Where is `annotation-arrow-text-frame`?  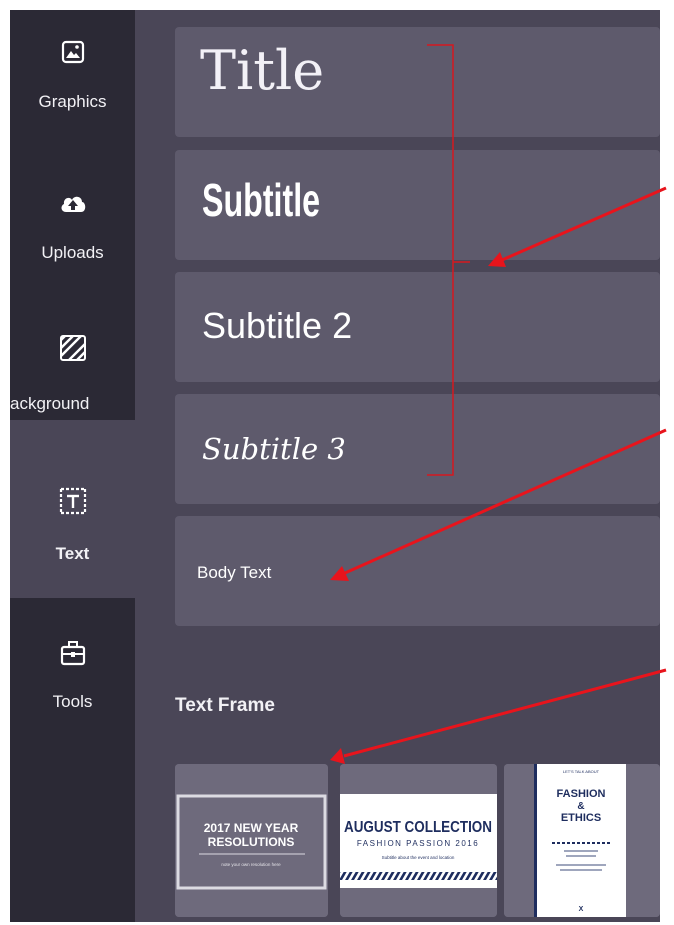 annotation-arrow-text-frame is located at coordinates (498, 716).